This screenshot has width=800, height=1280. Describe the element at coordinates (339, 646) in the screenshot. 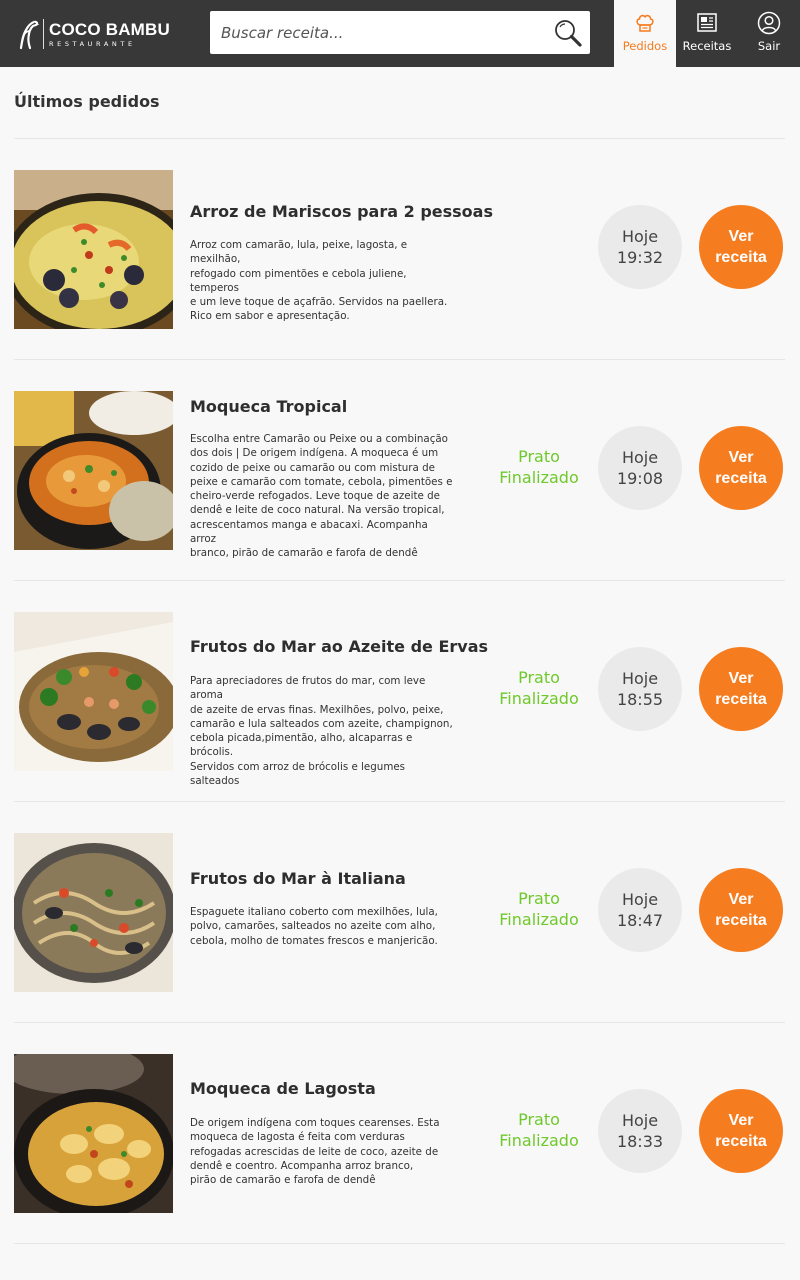

I see `dish-title: Frutos do Mar ao Azeite de Ervas` at that location.